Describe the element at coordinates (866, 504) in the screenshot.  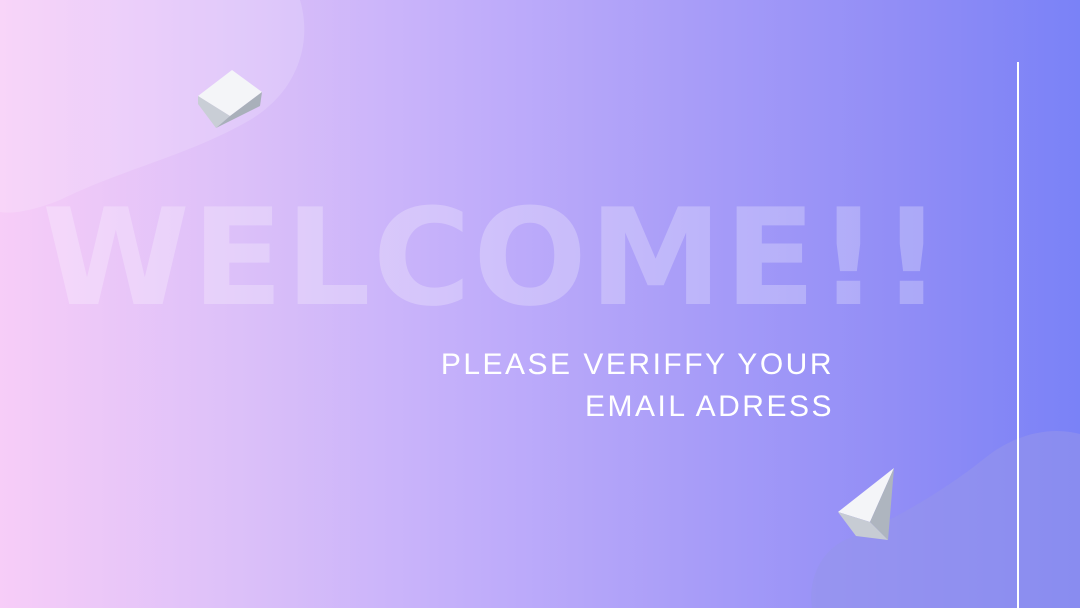
I see `pyramid-icon` at that location.